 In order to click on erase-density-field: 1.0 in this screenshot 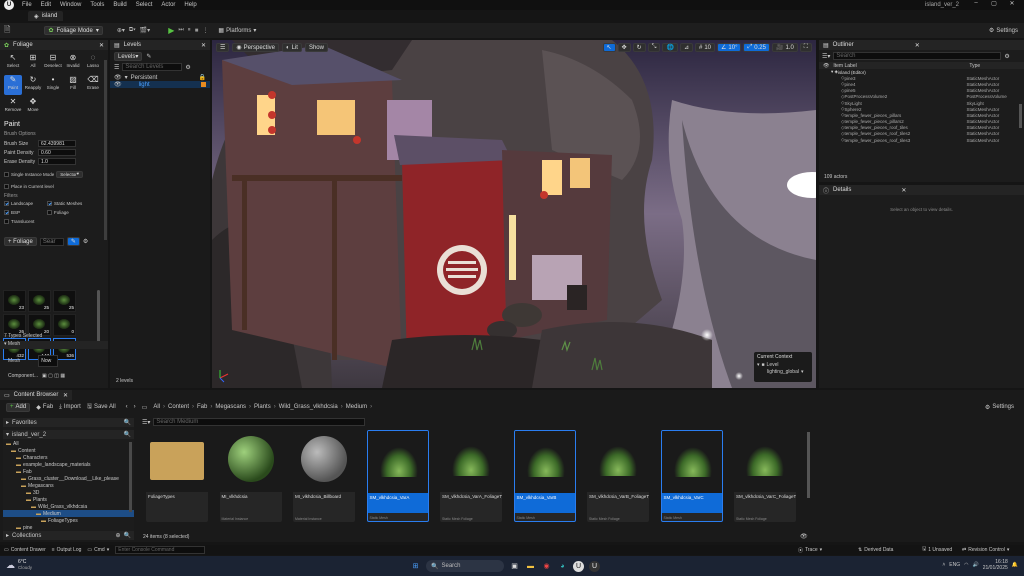, I will do `click(57, 161)`.